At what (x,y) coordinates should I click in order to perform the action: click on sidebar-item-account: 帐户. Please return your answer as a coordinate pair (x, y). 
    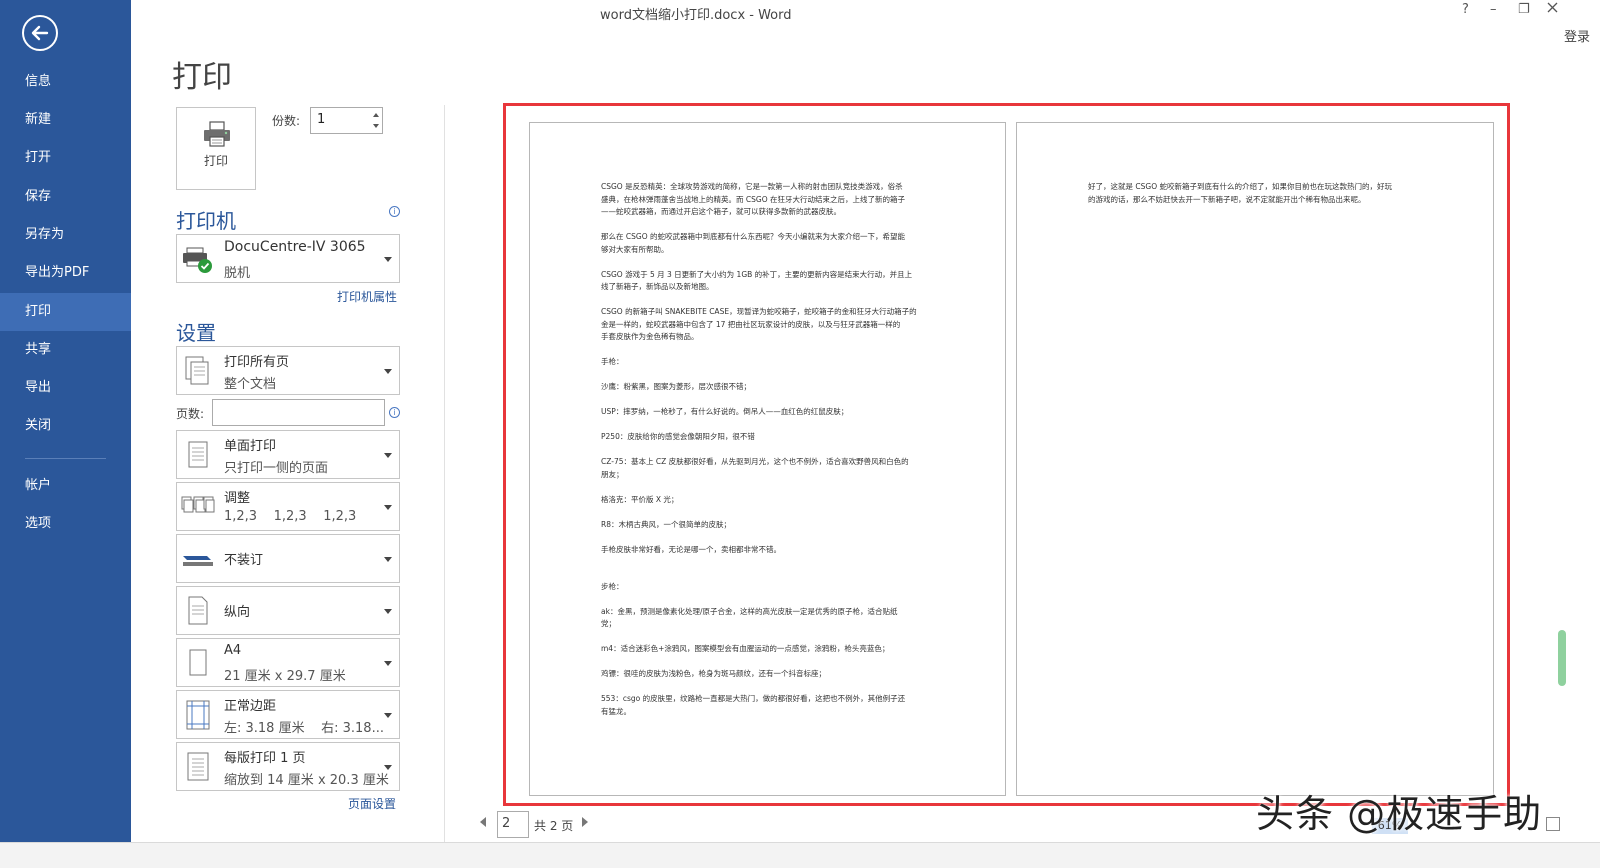
    Looking at the image, I should click on (65, 486).